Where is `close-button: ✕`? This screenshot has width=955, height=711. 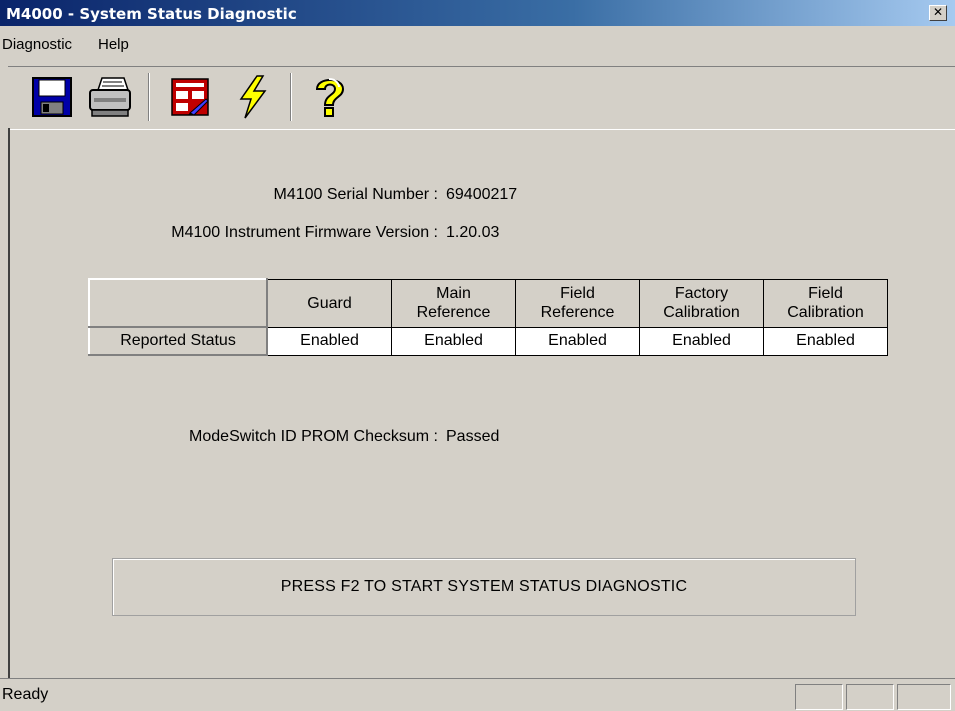 close-button: ✕ is located at coordinates (938, 13).